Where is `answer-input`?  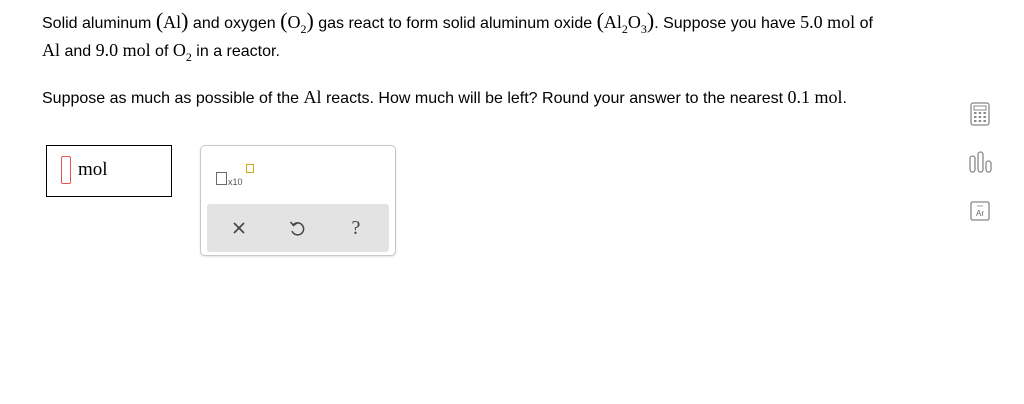
answer-input is located at coordinates (66, 170).